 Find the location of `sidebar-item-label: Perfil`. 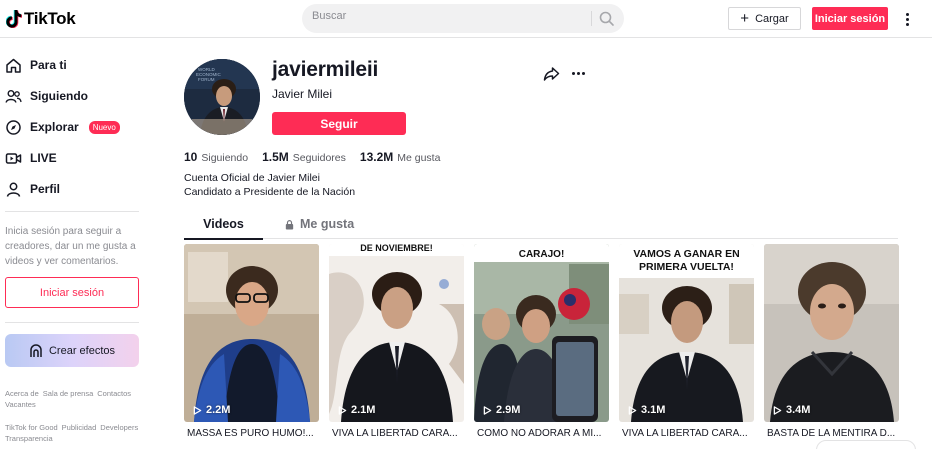

sidebar-item-label: Perfil is located at coordinates (45, 189).